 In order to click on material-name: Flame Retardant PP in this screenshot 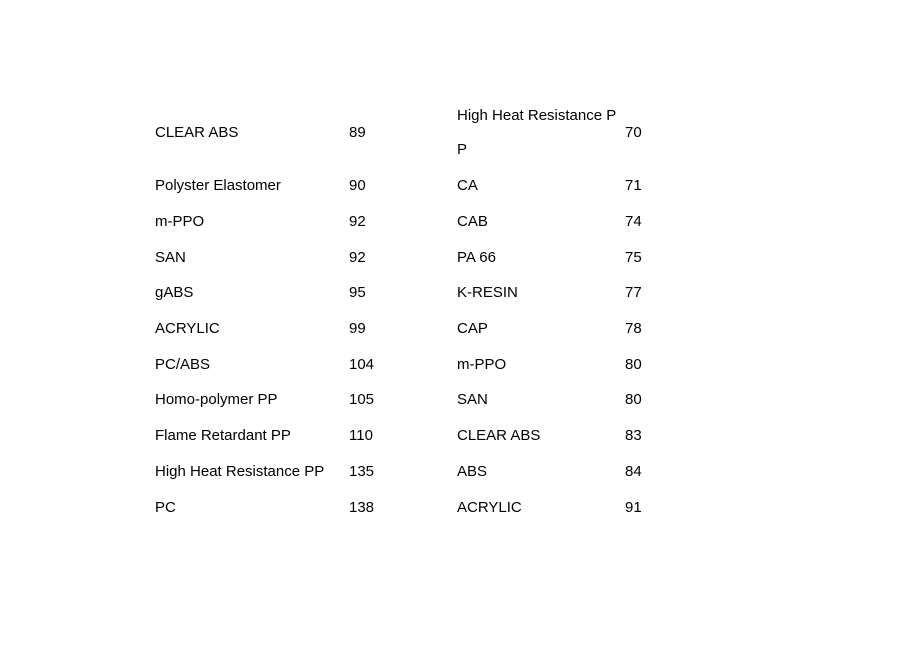, I will do `click(223, 435)`.